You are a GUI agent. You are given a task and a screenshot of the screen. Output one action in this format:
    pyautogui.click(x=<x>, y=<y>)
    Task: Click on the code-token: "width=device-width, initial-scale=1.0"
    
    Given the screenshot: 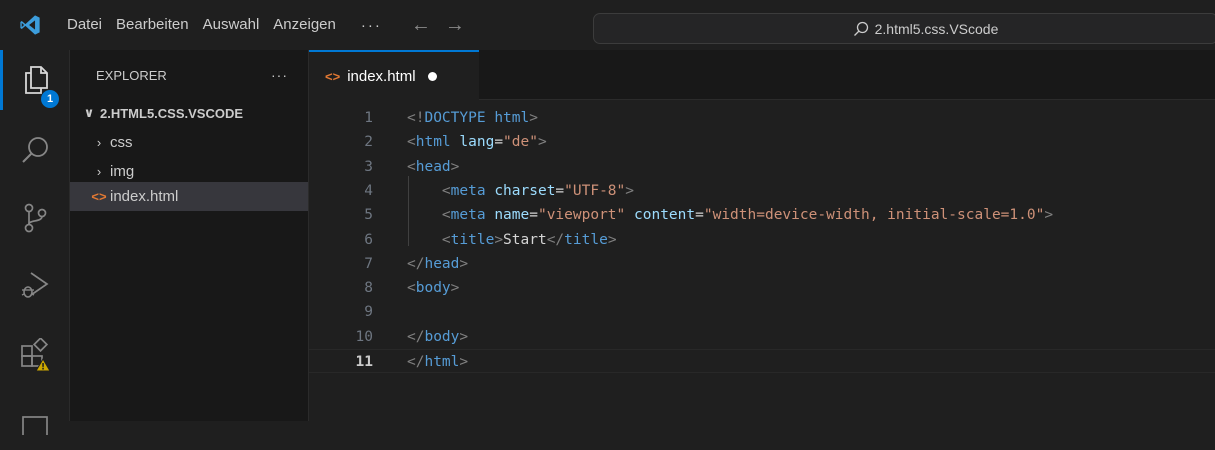 What is the action you would take?
    pyautogui.click(x=874, y=215)
    